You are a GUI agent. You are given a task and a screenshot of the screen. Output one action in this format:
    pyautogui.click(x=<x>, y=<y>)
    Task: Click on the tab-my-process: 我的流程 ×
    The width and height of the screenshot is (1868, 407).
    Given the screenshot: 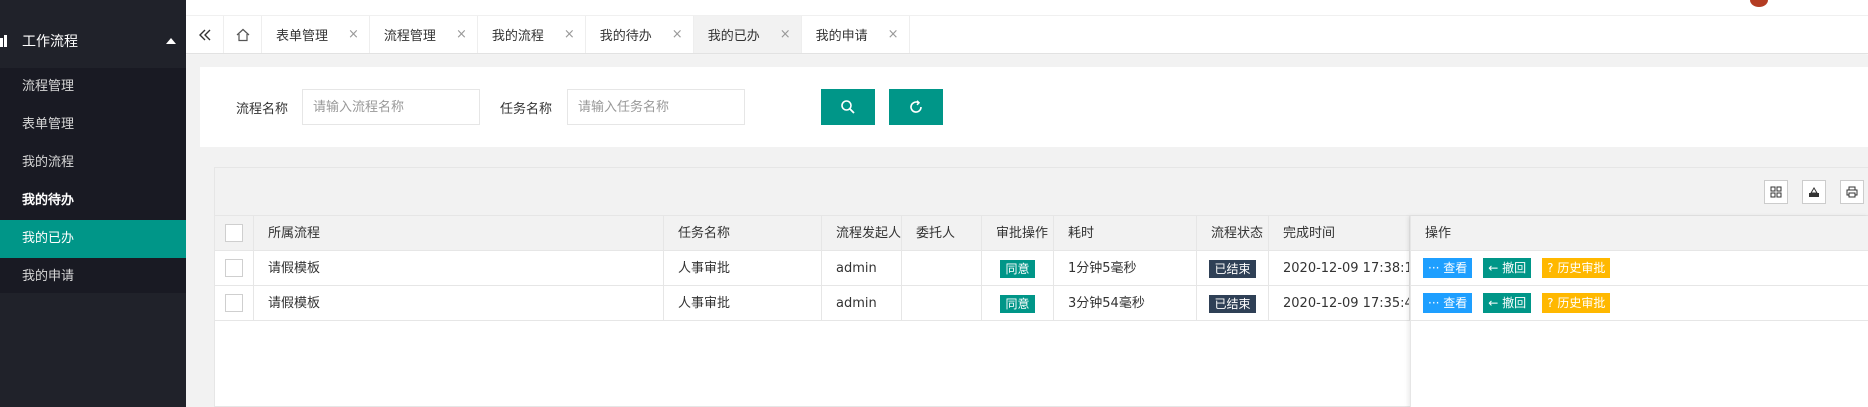 What is the action you would take?
    pyautogui.click(x=532, y=34)
    